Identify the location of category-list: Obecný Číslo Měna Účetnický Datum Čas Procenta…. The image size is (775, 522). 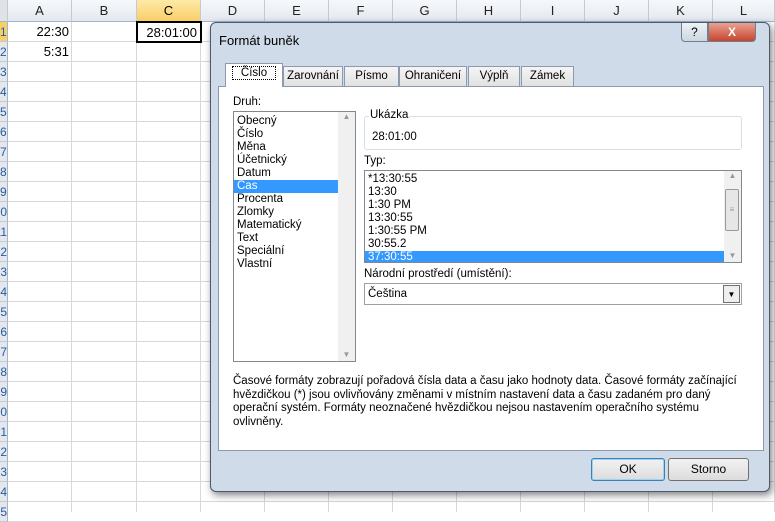
(294, 236).